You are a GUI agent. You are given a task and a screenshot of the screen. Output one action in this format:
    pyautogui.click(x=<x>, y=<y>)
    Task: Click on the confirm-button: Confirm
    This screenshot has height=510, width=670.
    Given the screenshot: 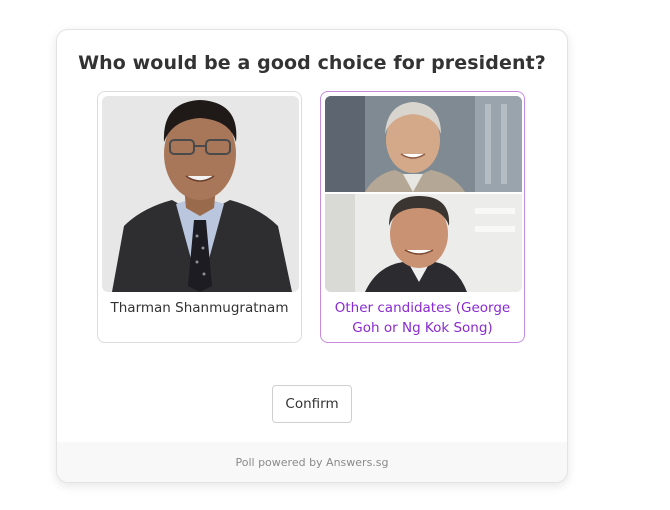 What is the action you would take?
    pyautogui.click(x=312, y=404)
    